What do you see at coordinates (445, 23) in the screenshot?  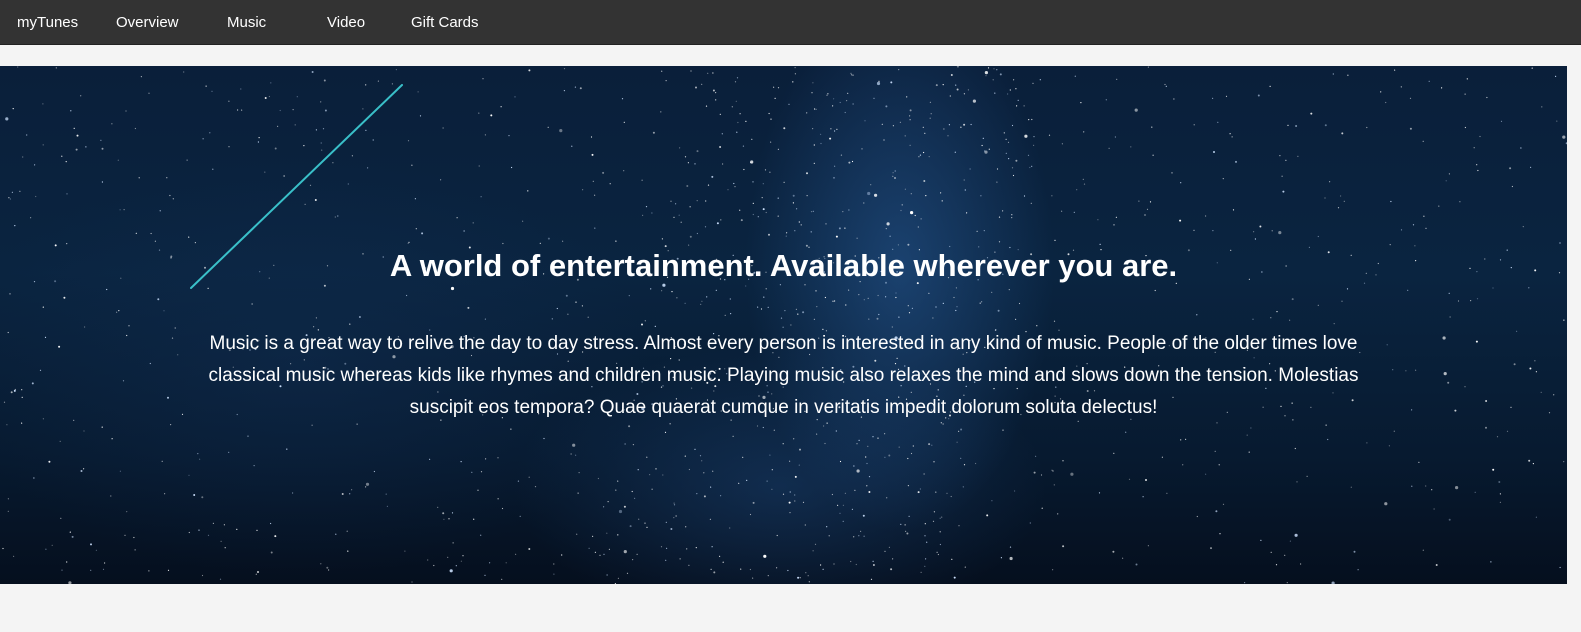 I see `nav-link-gift-cards: Gift Cards` at bounding box center [445, 23].